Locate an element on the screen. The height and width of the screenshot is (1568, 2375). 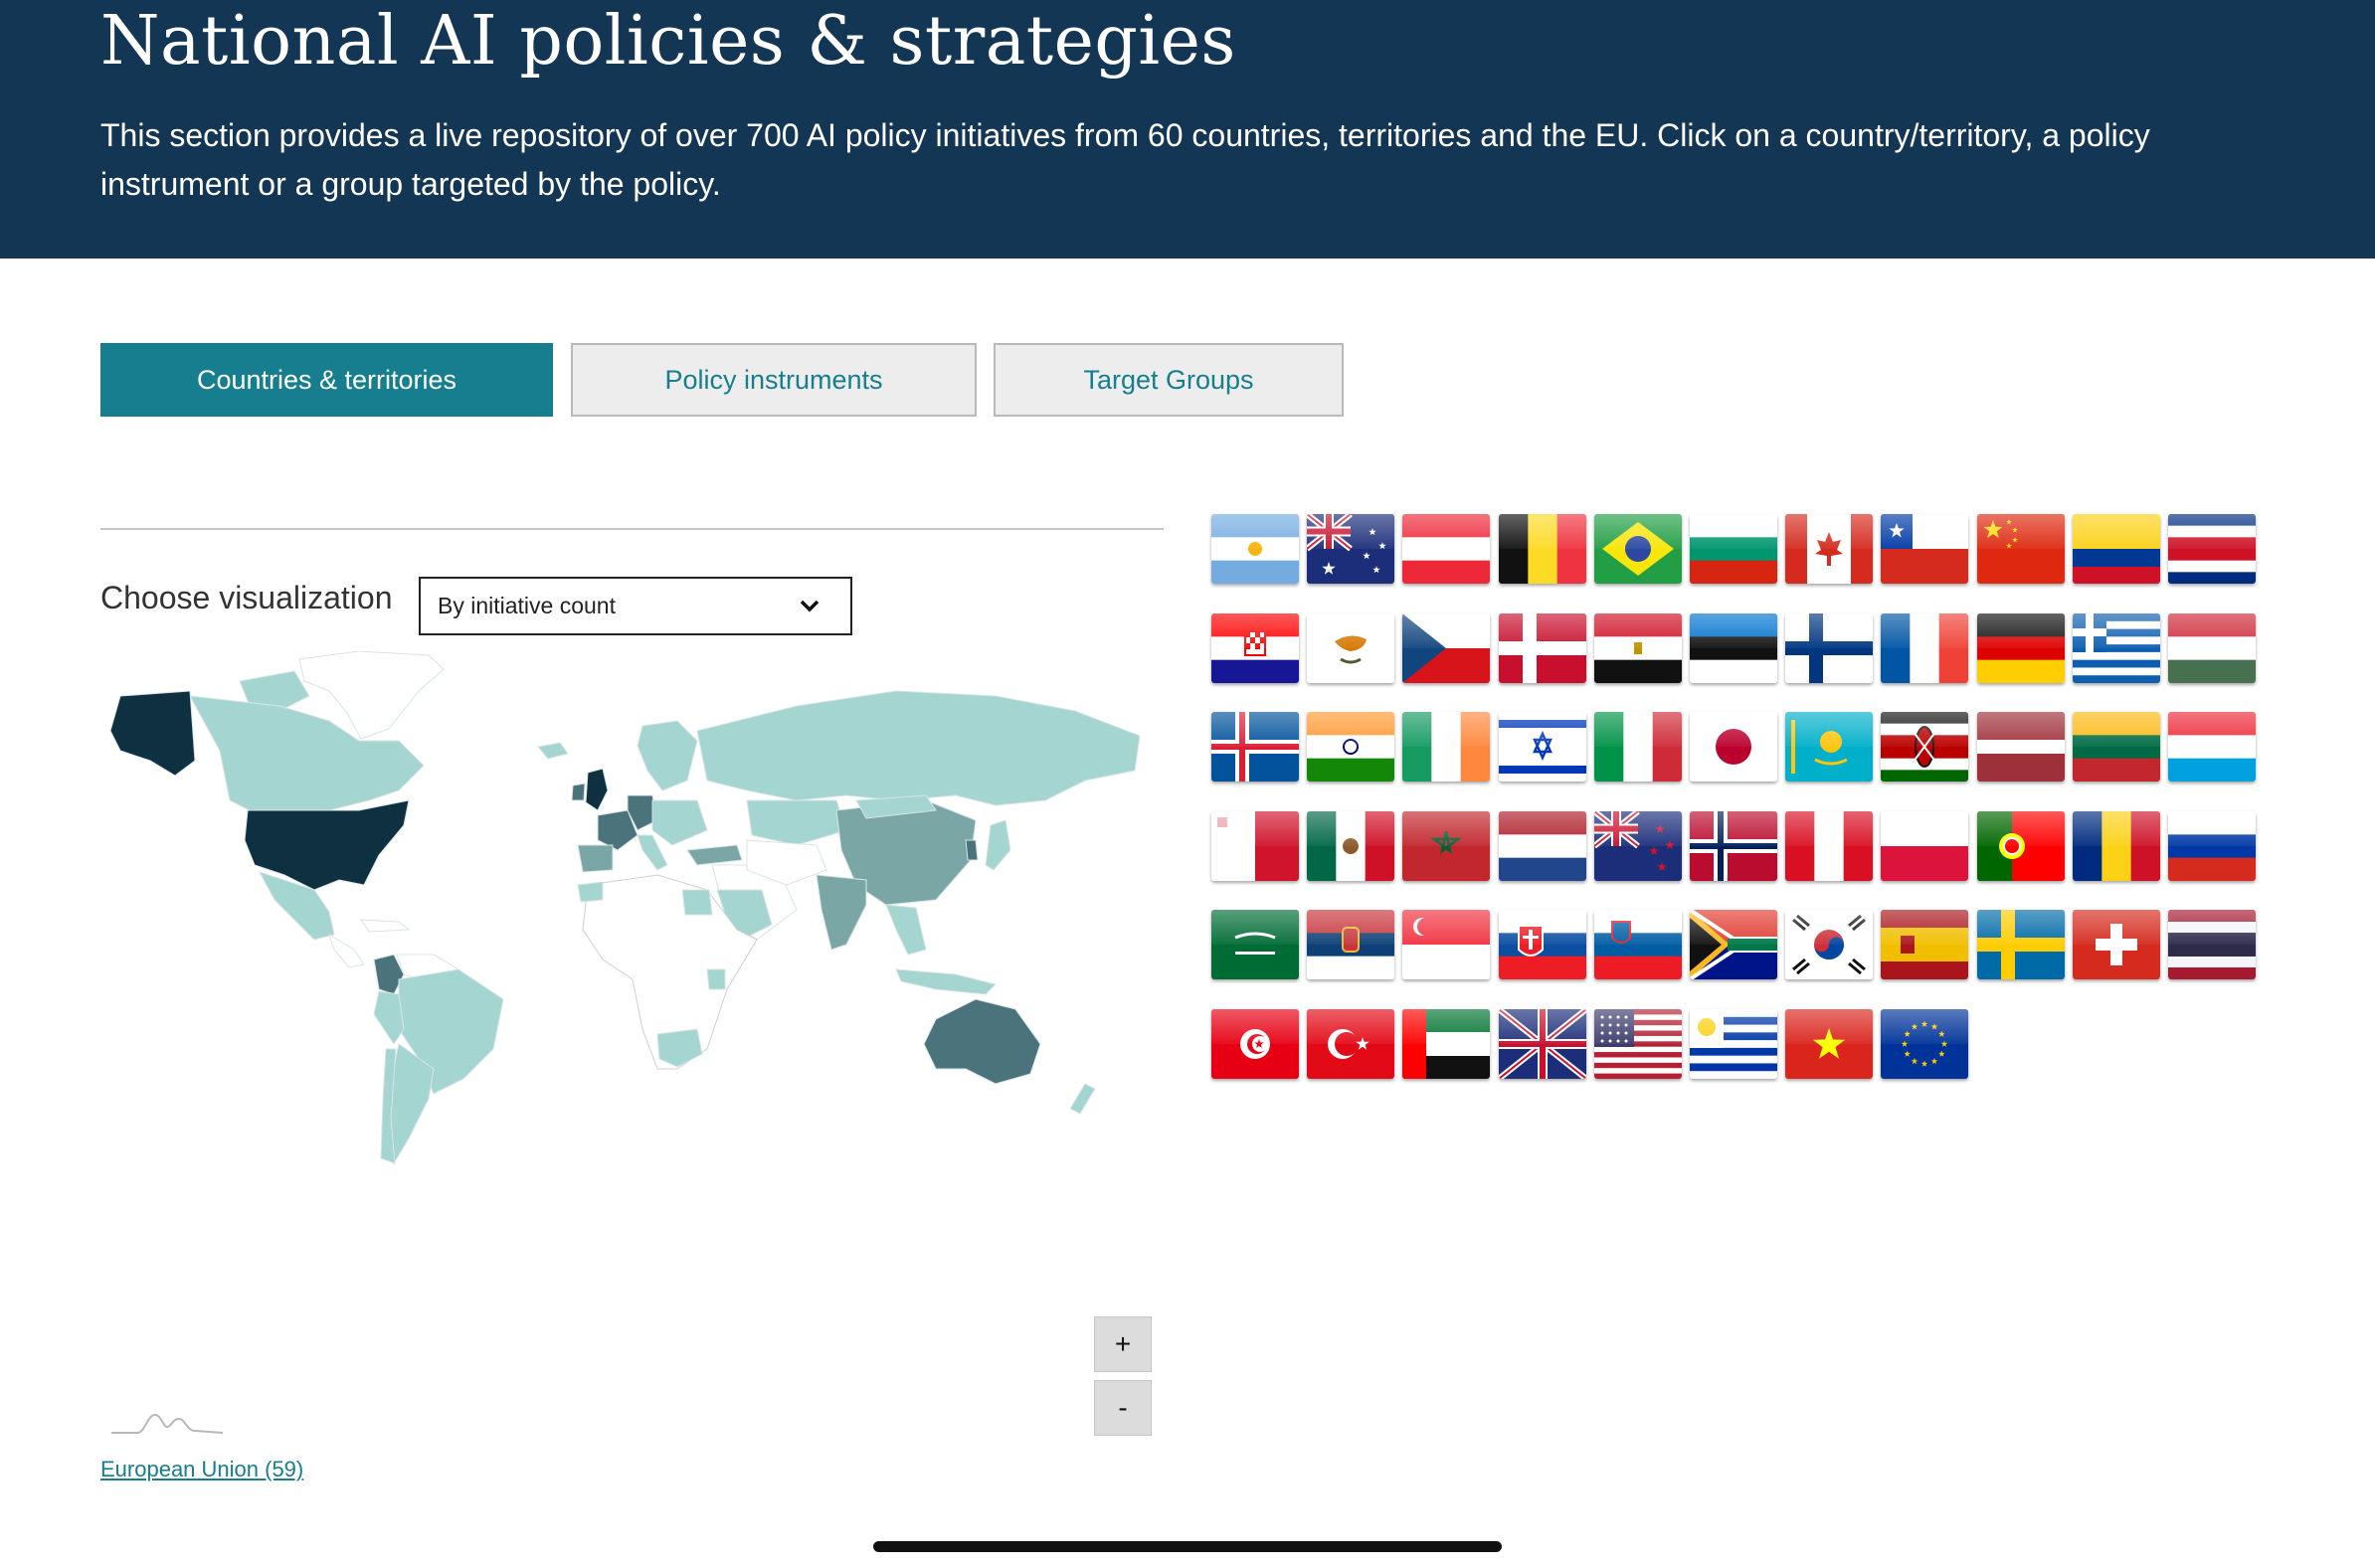
uruguay-flag is located at coordinates (1733, 1043).